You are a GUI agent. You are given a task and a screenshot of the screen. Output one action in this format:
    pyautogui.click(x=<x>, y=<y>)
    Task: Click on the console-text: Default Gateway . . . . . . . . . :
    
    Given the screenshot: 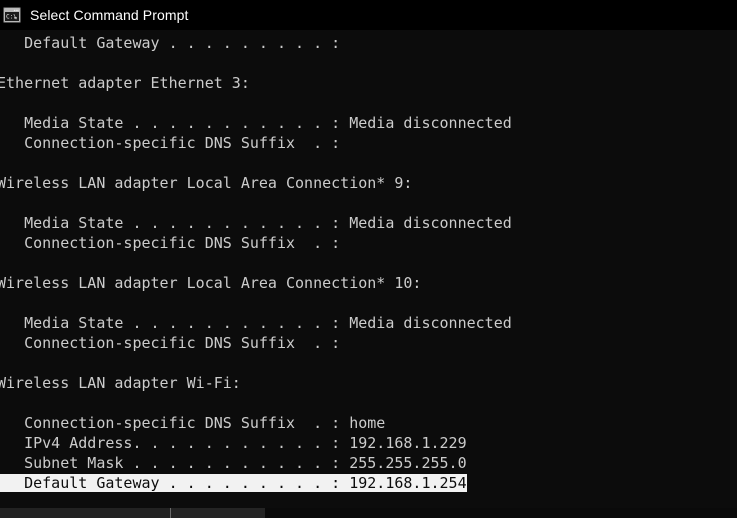 What is the action you would take?
    pyautogui.click(x=170, y=43)
    